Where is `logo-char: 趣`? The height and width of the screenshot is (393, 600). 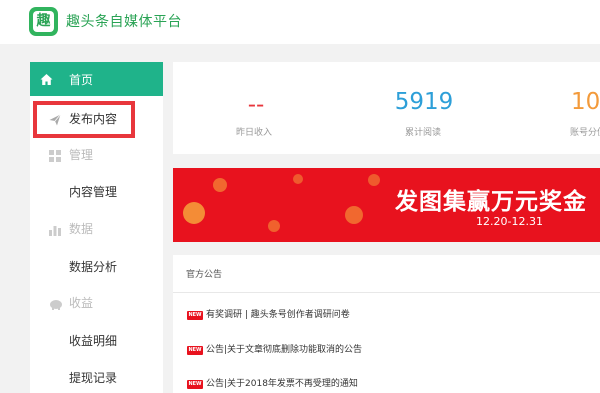 logo-char: 趣 is located at coordinates (43, 21).